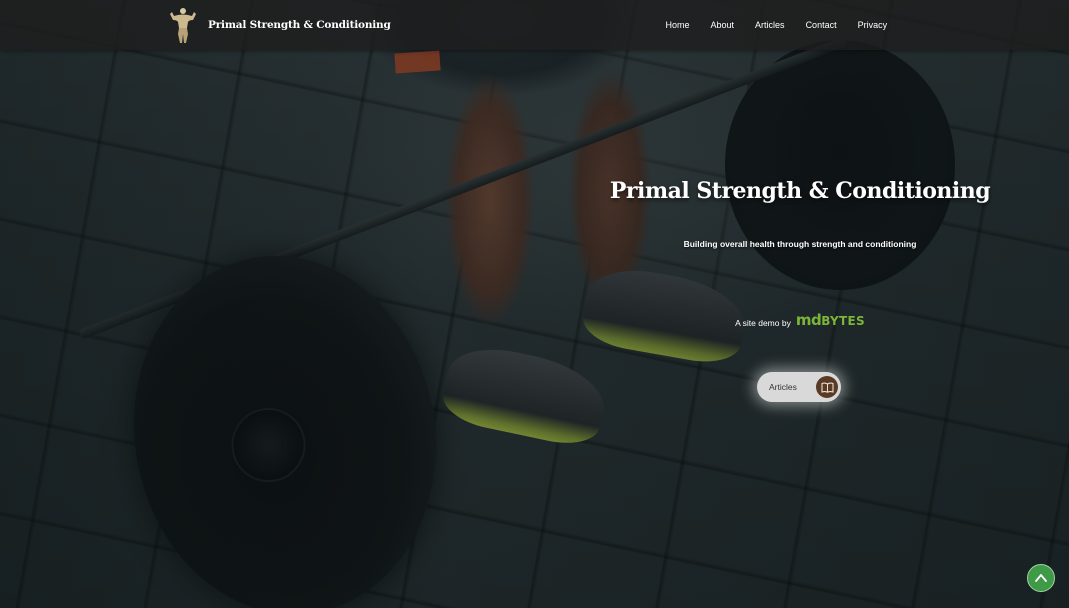  Describe the element at coordinates (677, 25) in the screenshot. I see `nav-home: Home` at that location.